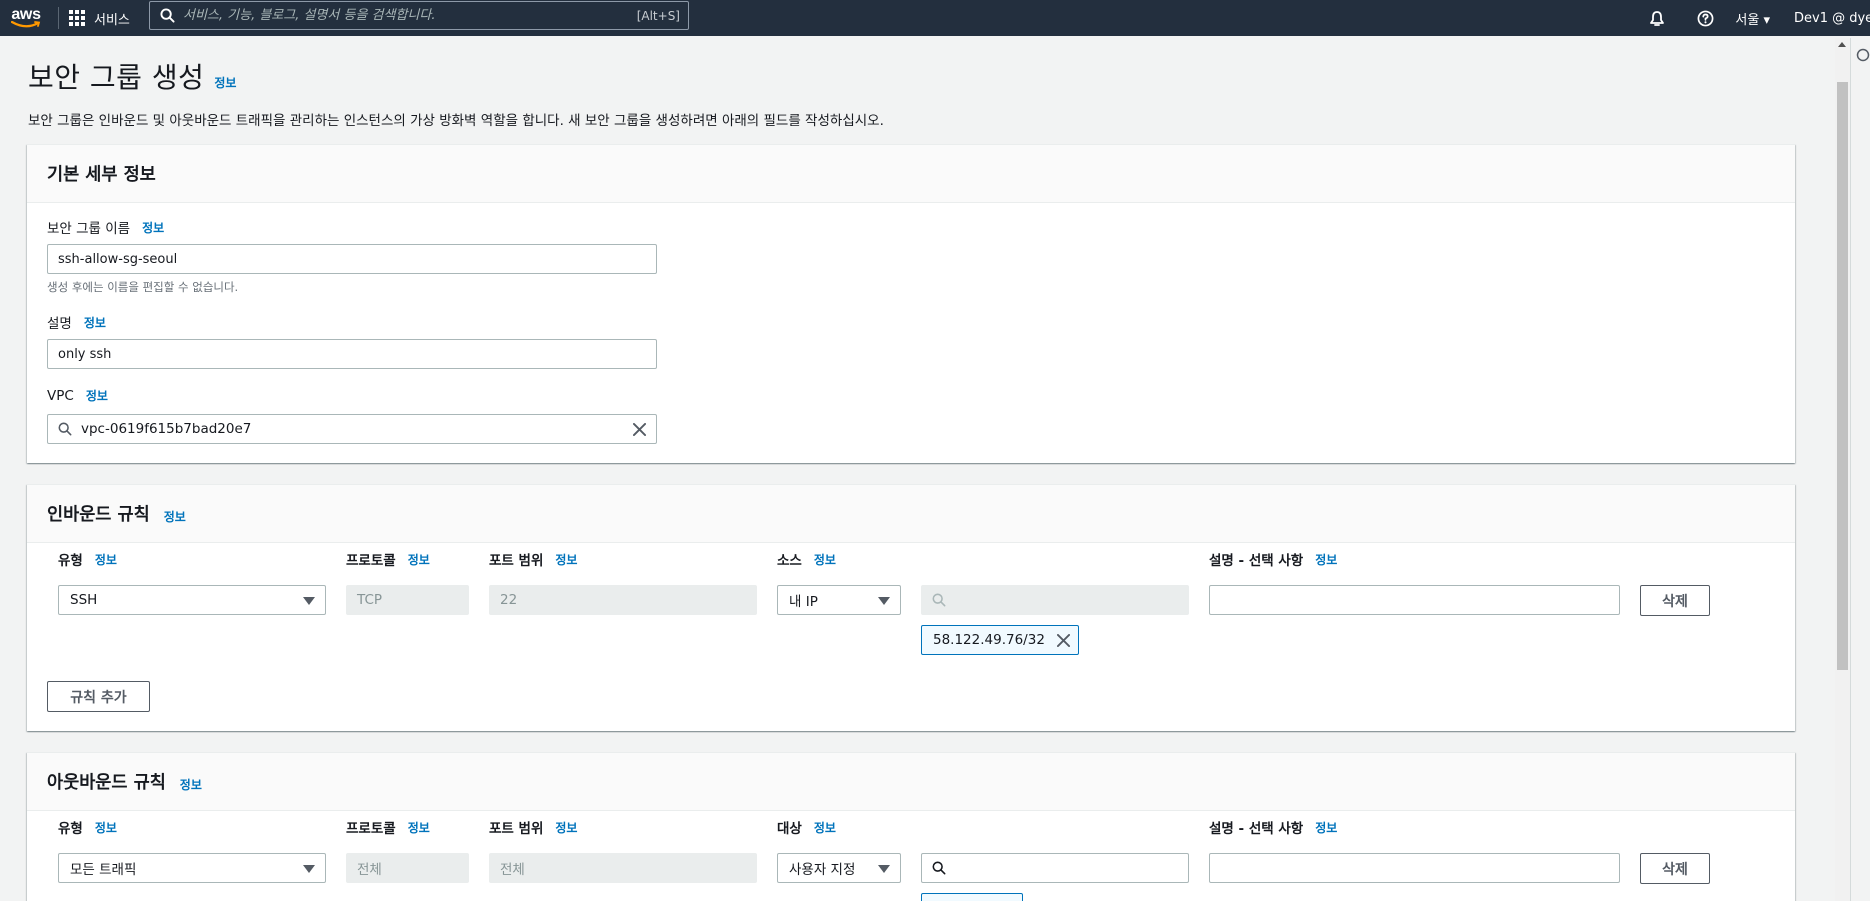  I want to click on outbound-protocol-field: 전체, so click(407, 868).